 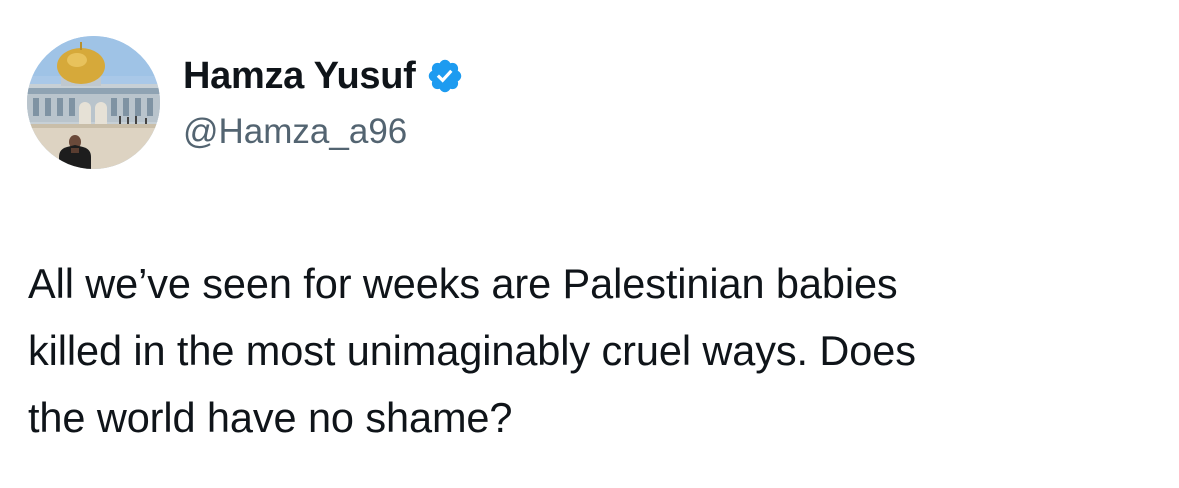 I want to click on user-handle: @Hamza_a96, so click(x=295, y=132).